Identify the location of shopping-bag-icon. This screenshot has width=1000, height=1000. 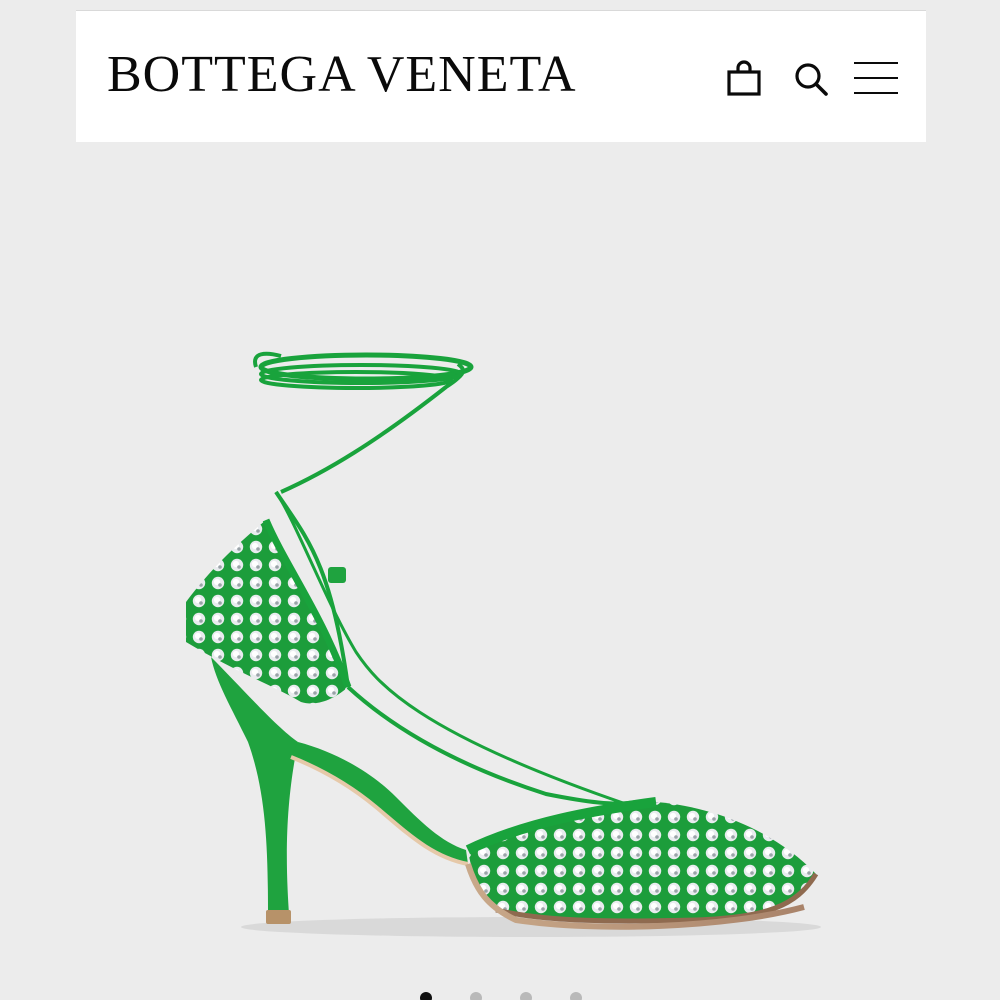
(744, 79).